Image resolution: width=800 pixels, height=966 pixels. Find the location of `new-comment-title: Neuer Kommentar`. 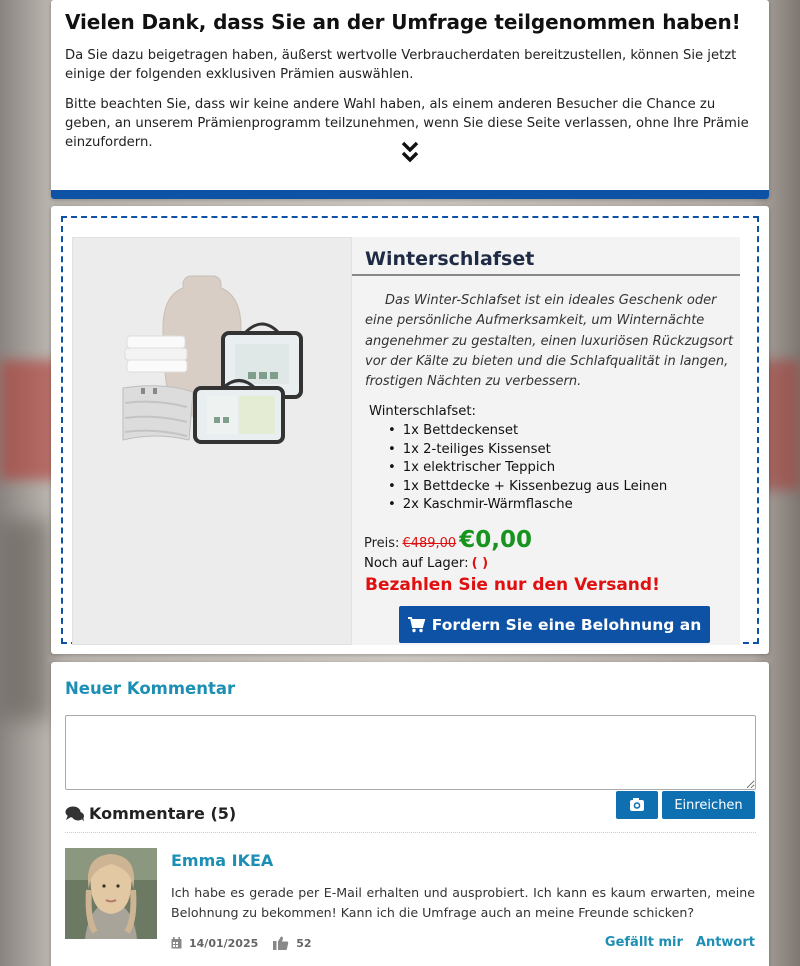

new-comment-title: Neuer Kommentar is located at coordinates (150, 688).